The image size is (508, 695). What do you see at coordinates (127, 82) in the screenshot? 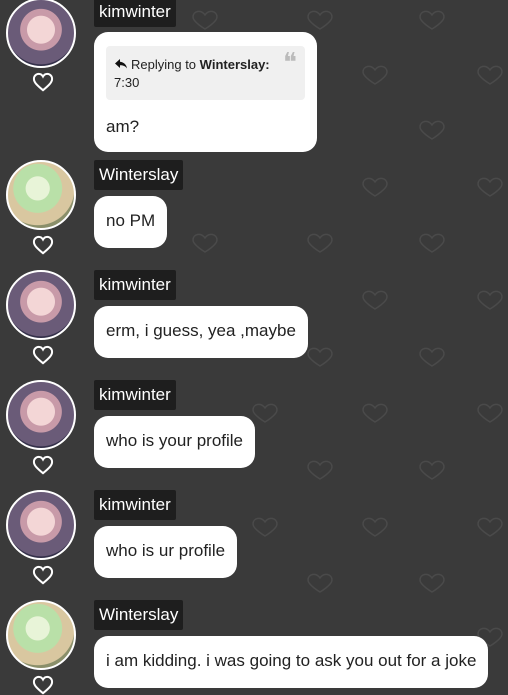
I see `reply-quoted-text: 7:30` at bounding box center [127, 82].